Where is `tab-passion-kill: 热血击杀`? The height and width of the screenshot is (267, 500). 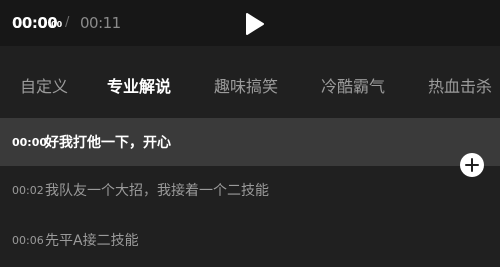
tab-passion-kill: 热血击杀 is located at coordinates (460, 85).